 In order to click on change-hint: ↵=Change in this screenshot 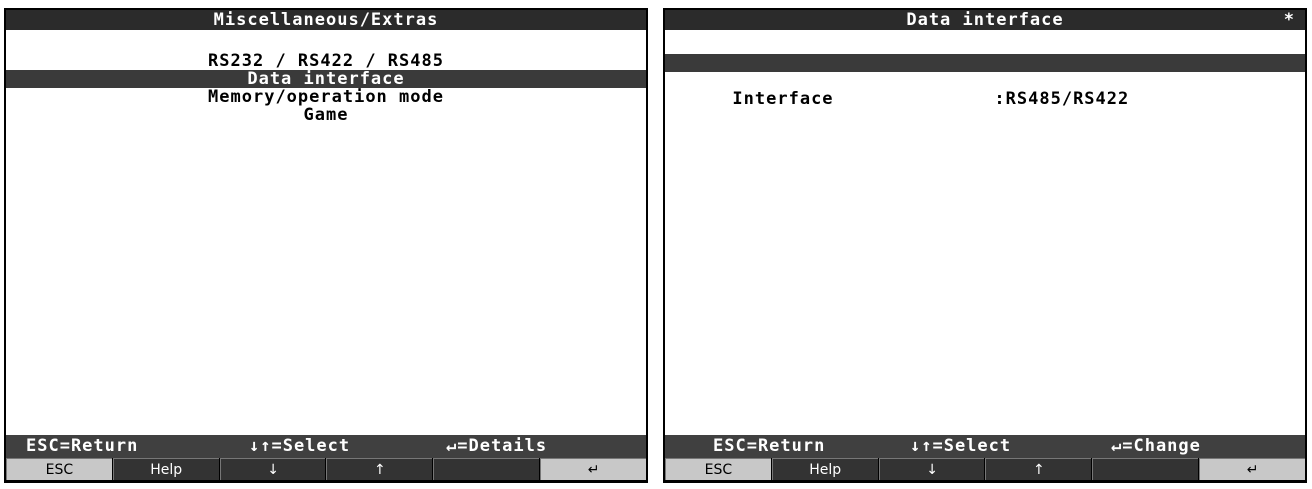, I will do `click(1156, 446)`.